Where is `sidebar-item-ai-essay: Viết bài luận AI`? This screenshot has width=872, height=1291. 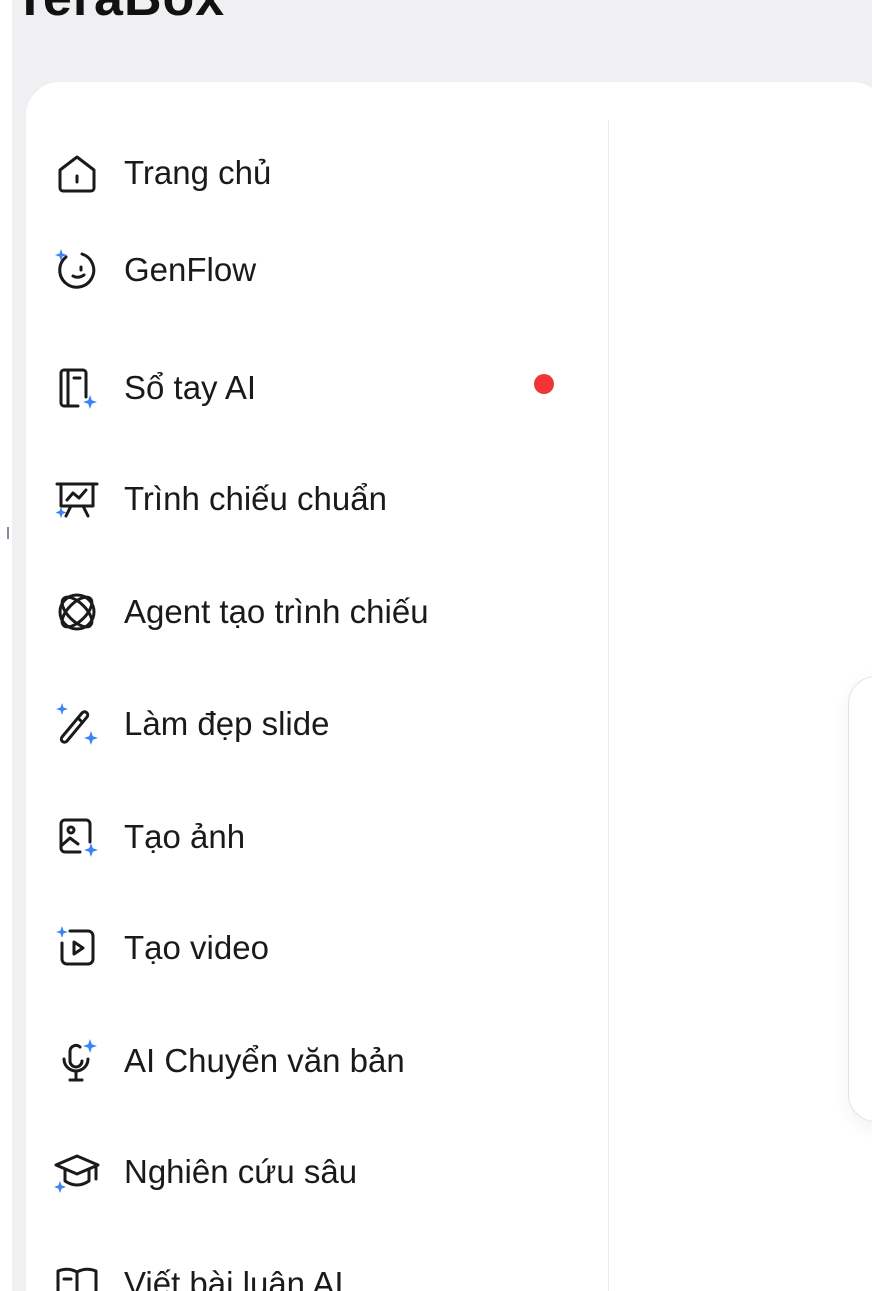 sidebar-item-ai-essay: Viết bài luận AI is located at coordinates (302, 1273).